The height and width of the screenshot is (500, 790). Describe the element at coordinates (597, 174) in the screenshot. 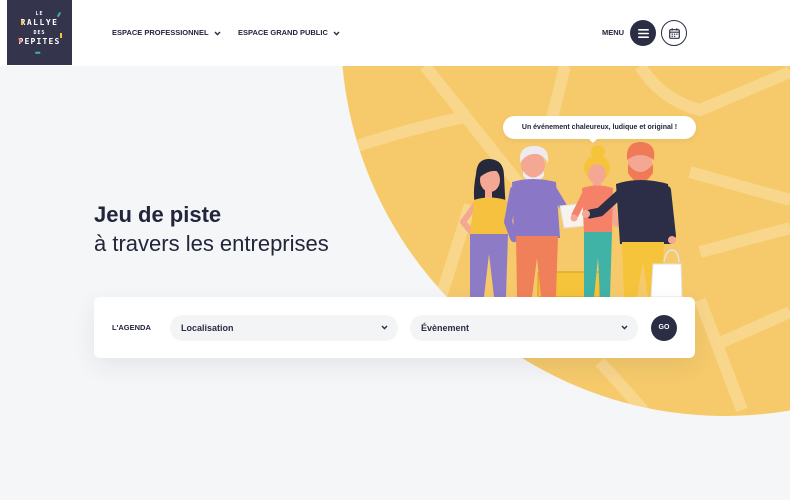

I see `face` at that location.